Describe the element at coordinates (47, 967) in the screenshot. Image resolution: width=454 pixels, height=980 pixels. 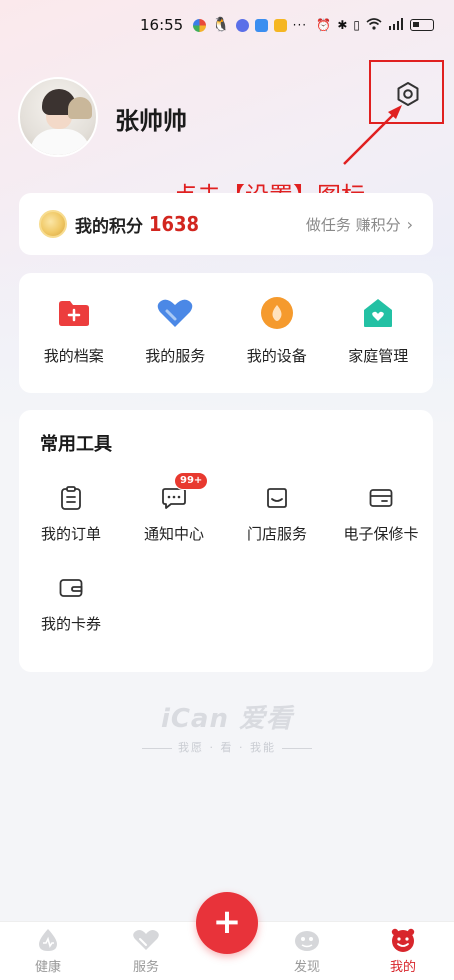
I see `tab-label: 健康` at that location.